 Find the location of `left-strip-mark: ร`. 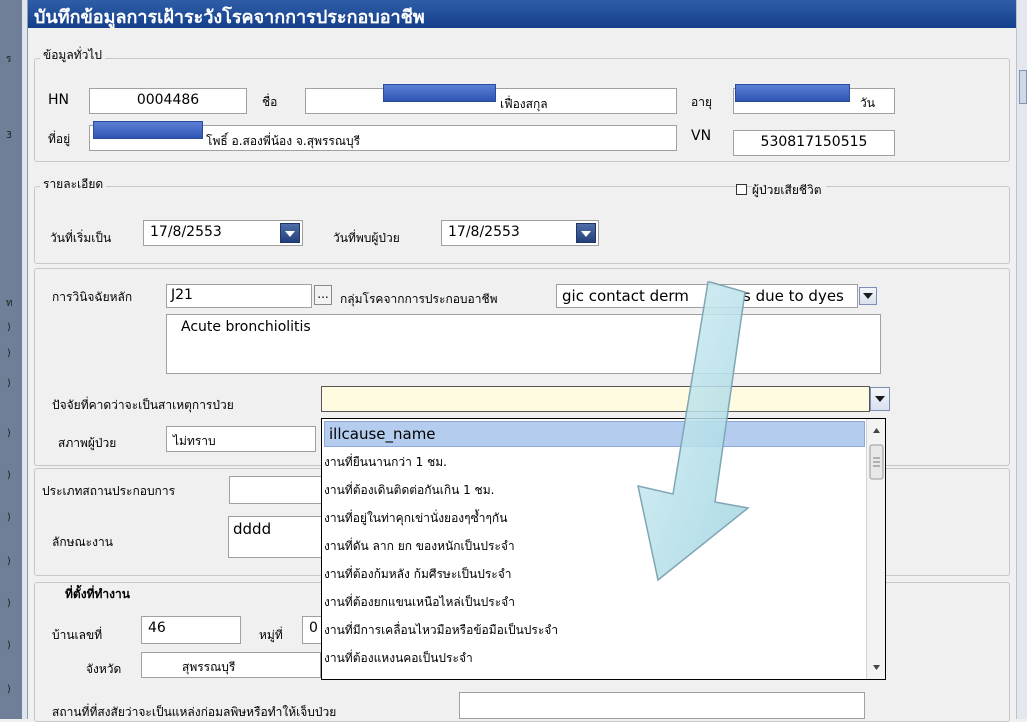

left-strip-mark: ร is located at coordinates (9, 59).